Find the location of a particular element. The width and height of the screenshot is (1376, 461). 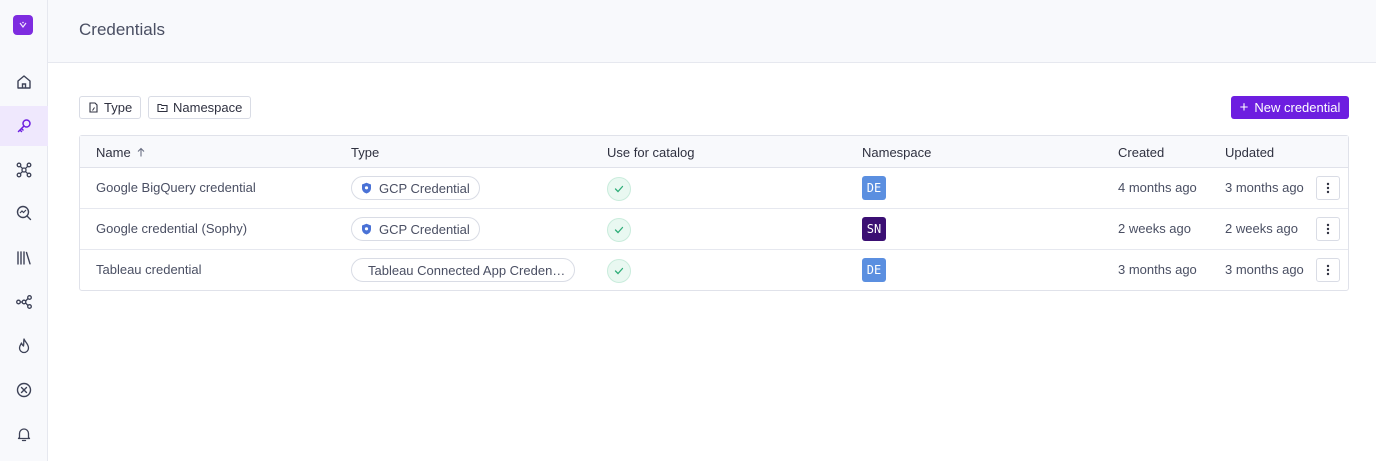

type-filter-button: Type is located at coordinates (110, 107).